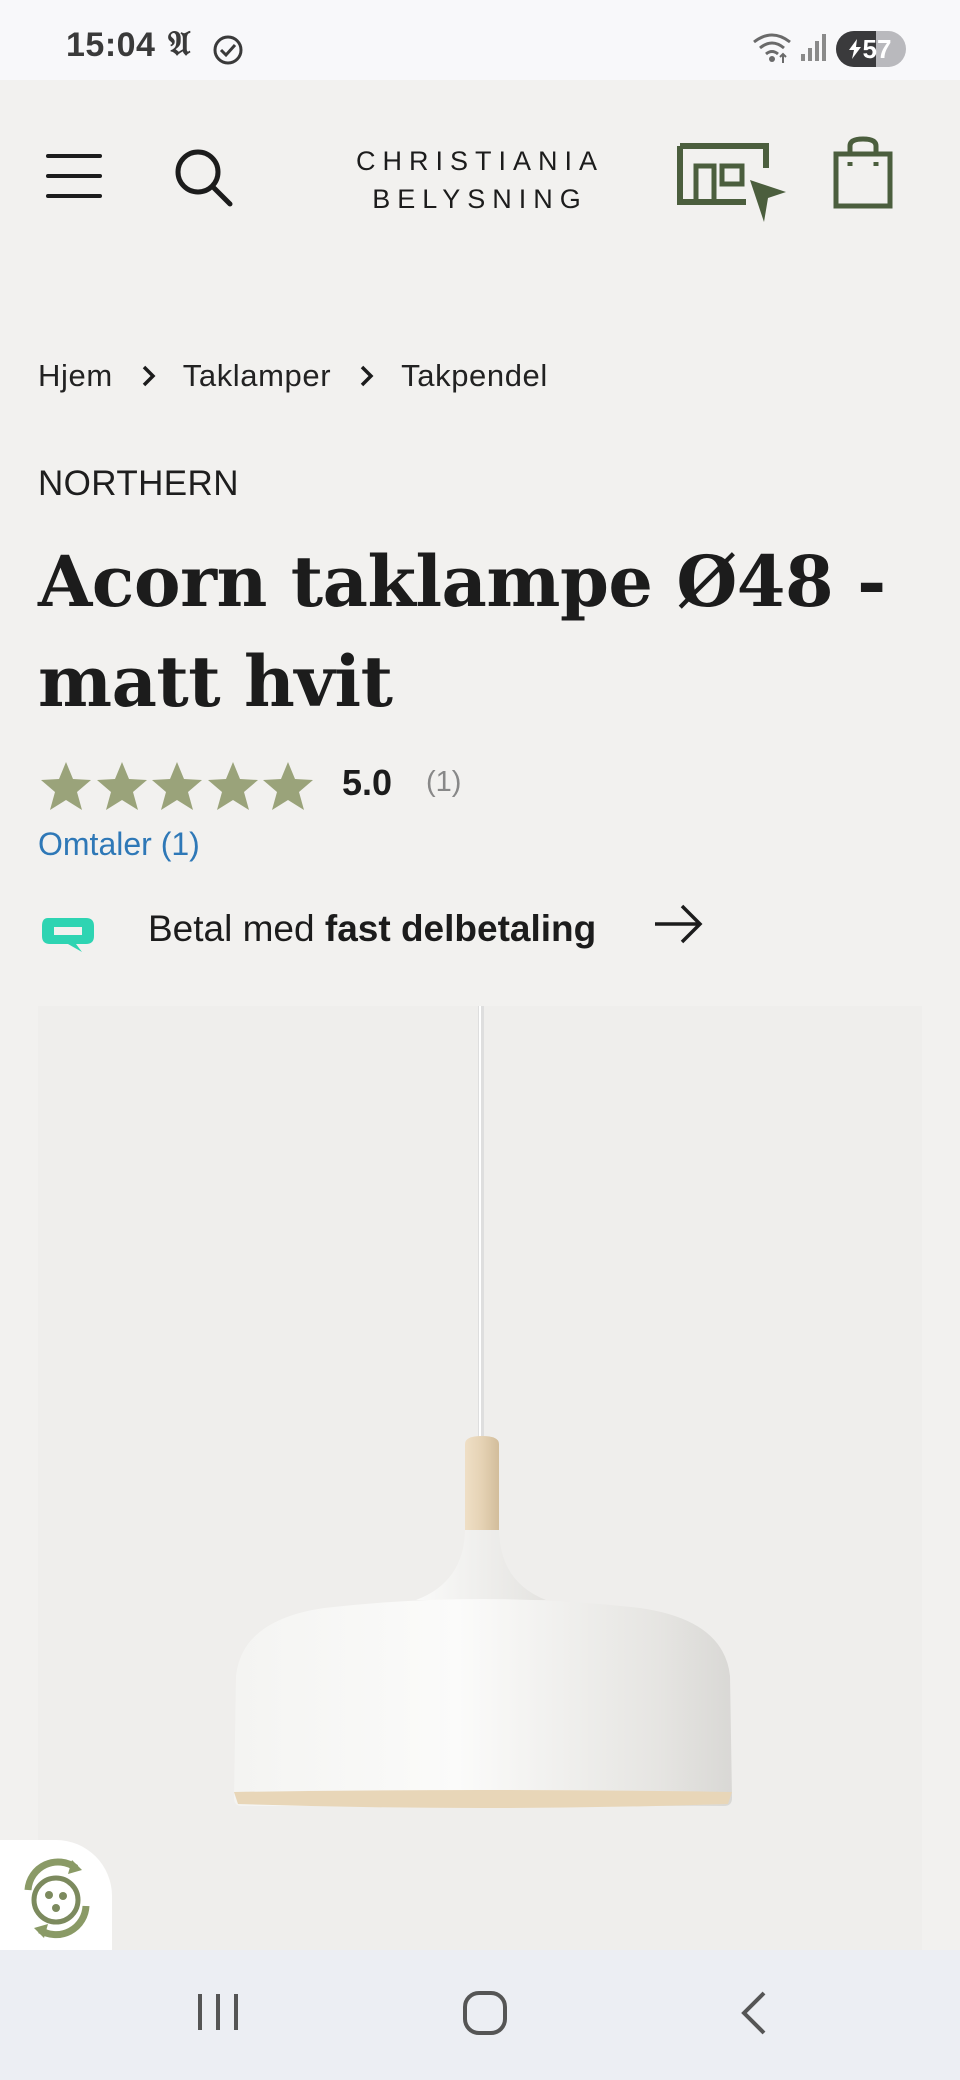 The width and height of the screenshot is (960, 2080). I want to click on store-icon, so click(733, 182).